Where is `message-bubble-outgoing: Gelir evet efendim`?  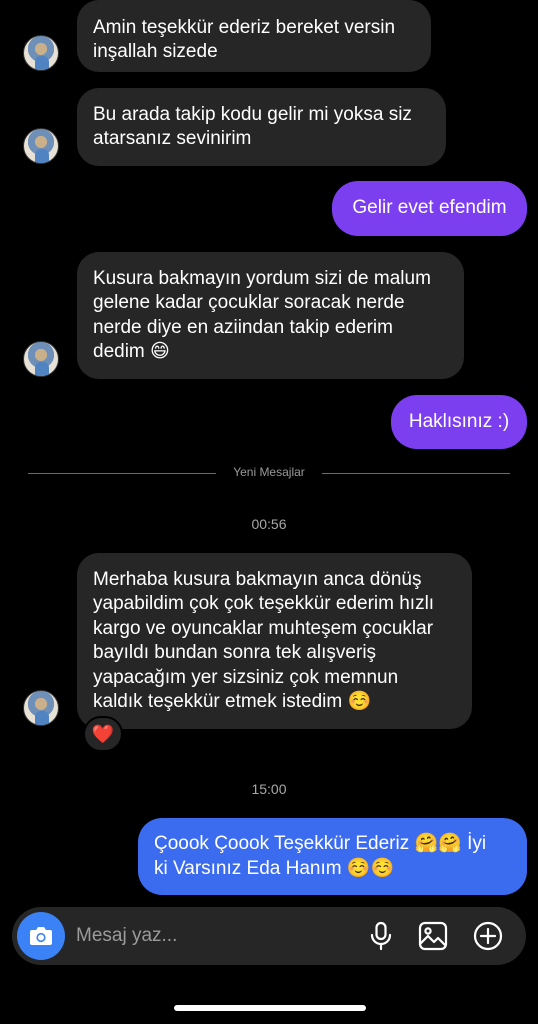
message-bubble-outgoing: Gelir evet efendim is located at coordinates (429, 208).